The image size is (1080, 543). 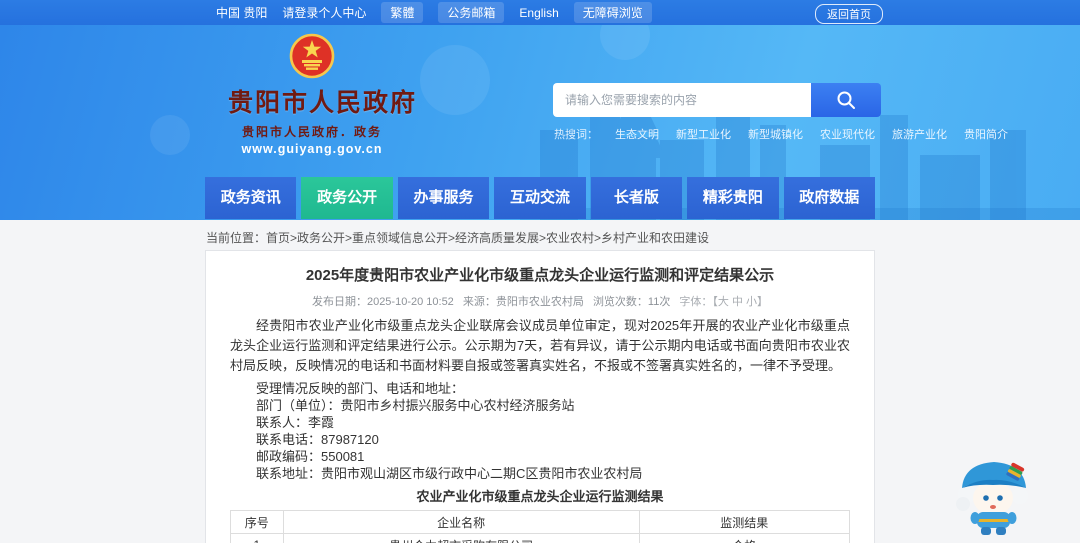 I want to click on site-title: 贵阳市人民政府, so click(x=323, y=103).